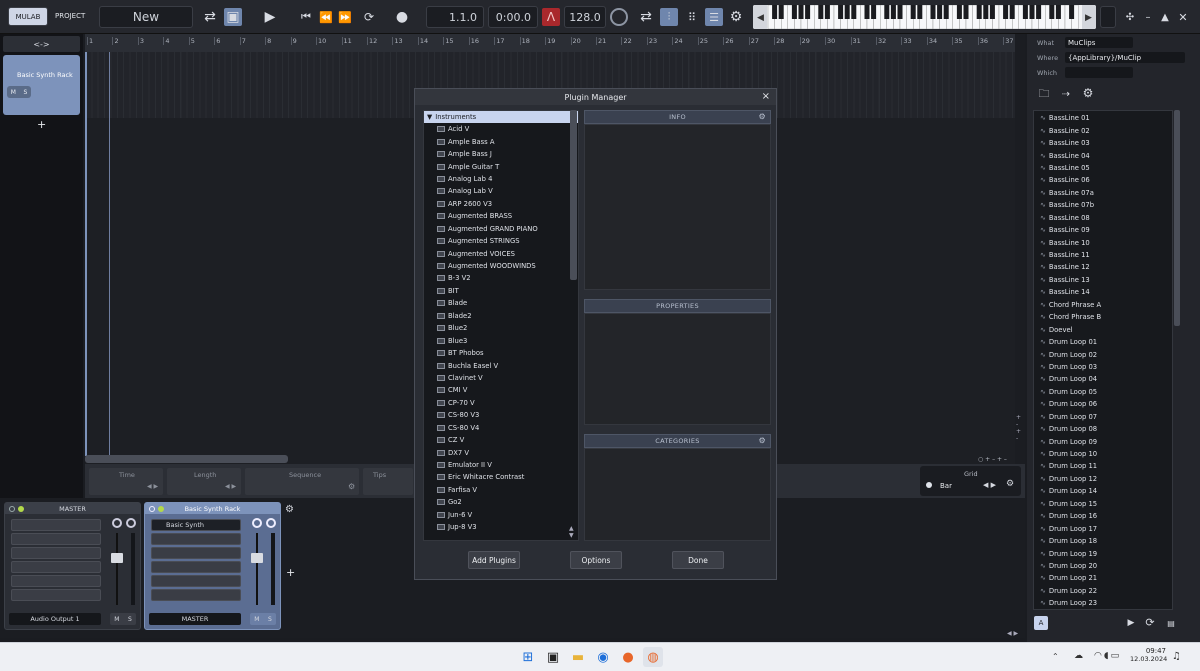 Image resolution: width=1200 pixels, height=671 pixels. Describe the element at coordinates (1103, 317) in the screenshot. I see `clip-list-item: ∿ Chord Phrase B` at that location.